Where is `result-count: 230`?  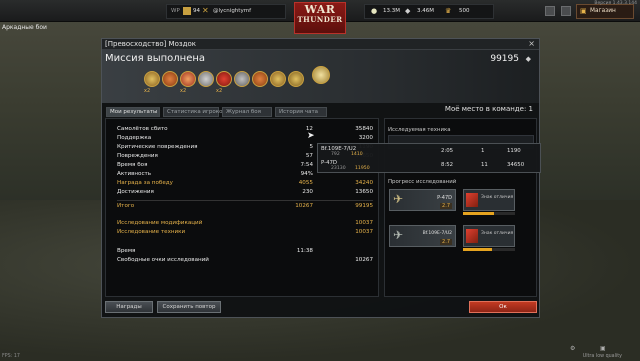
result-count: 230 is located at coordinates (307, 192).